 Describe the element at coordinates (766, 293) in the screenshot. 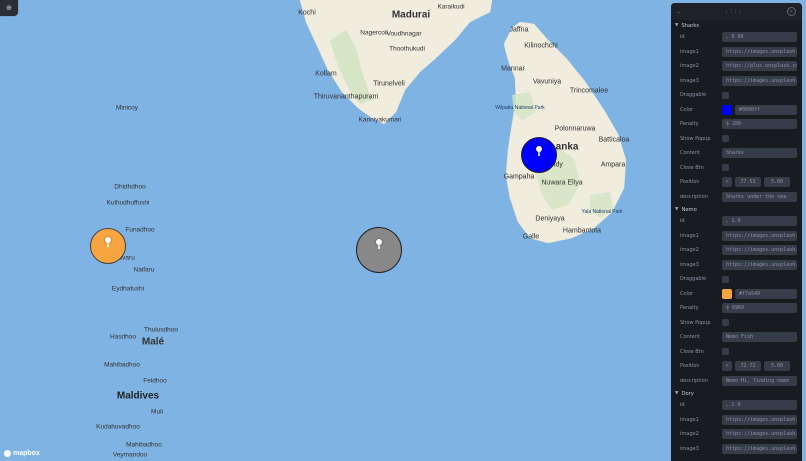

I see `color-input: #f7a540` at that location.